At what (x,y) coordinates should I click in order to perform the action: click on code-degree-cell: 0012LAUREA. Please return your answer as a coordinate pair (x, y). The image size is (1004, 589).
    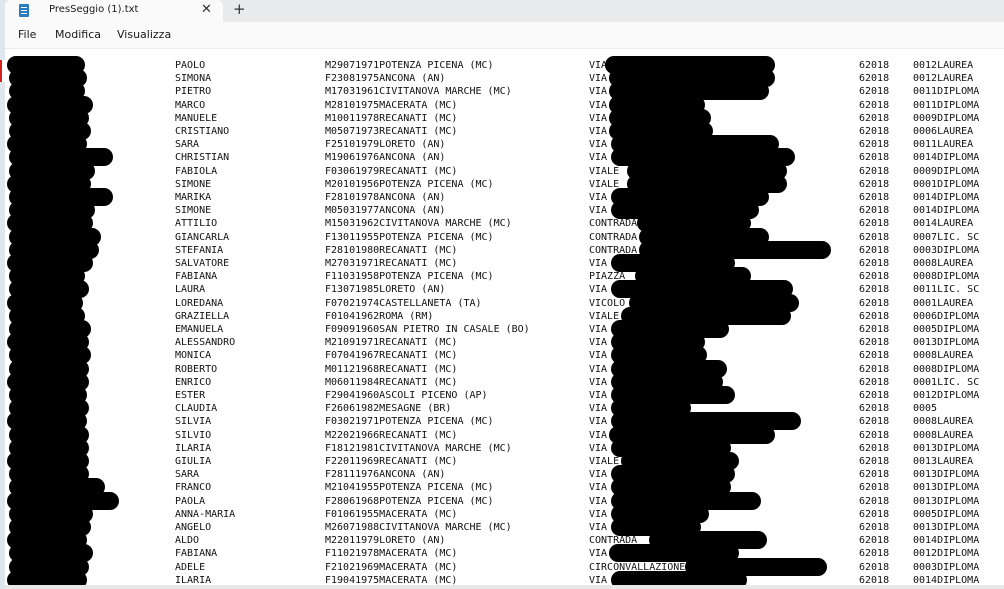
    Looking at the image, I should click on (943, 79).